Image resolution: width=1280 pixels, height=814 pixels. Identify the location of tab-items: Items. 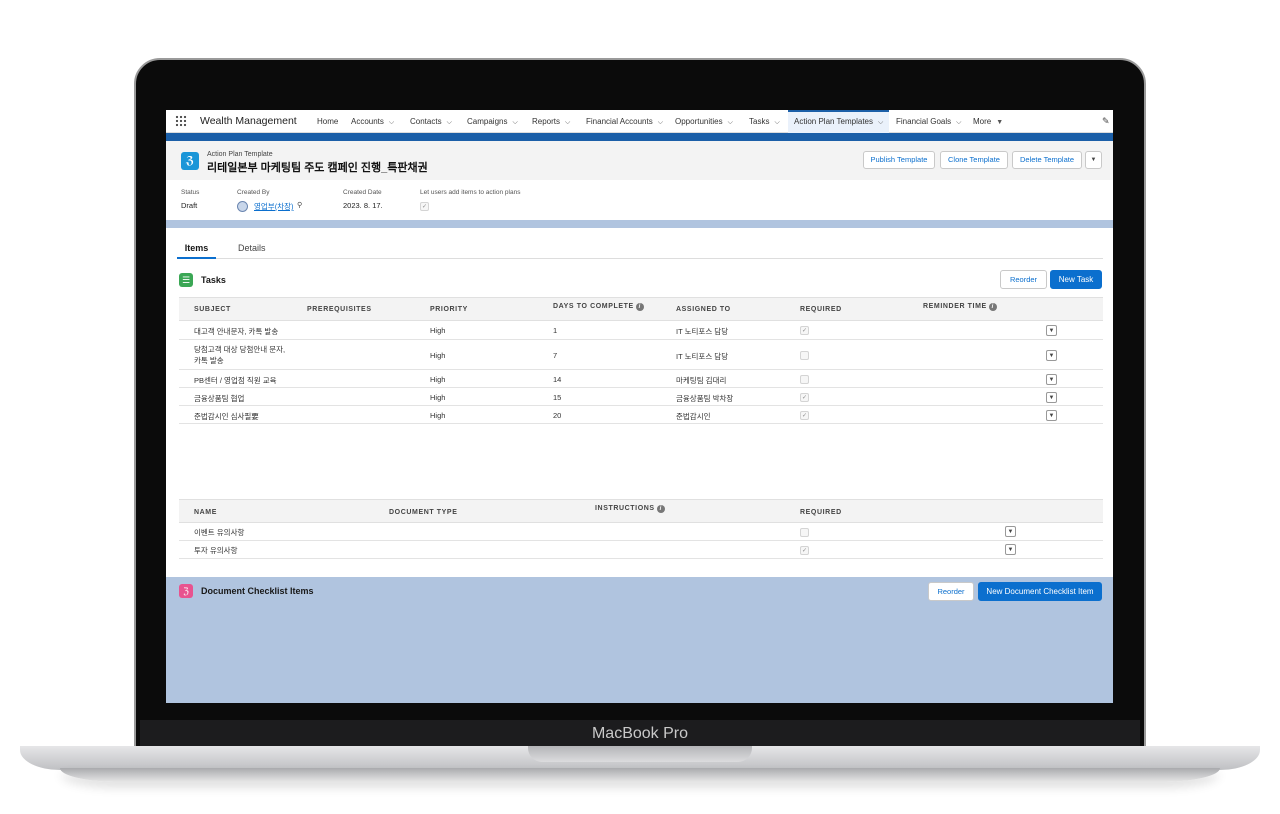
(196, 251).